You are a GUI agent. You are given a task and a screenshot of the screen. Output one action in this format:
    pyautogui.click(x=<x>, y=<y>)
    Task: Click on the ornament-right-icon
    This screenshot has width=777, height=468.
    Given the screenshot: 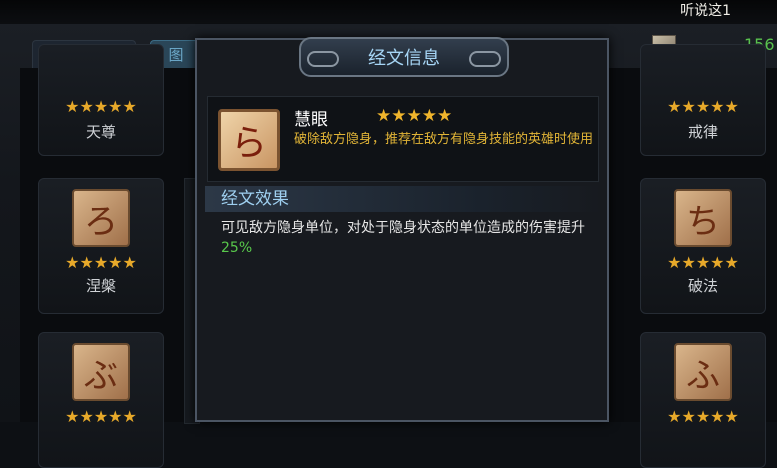 What is the action you would take?
    pyautogui.click(x=485, y=59)
    